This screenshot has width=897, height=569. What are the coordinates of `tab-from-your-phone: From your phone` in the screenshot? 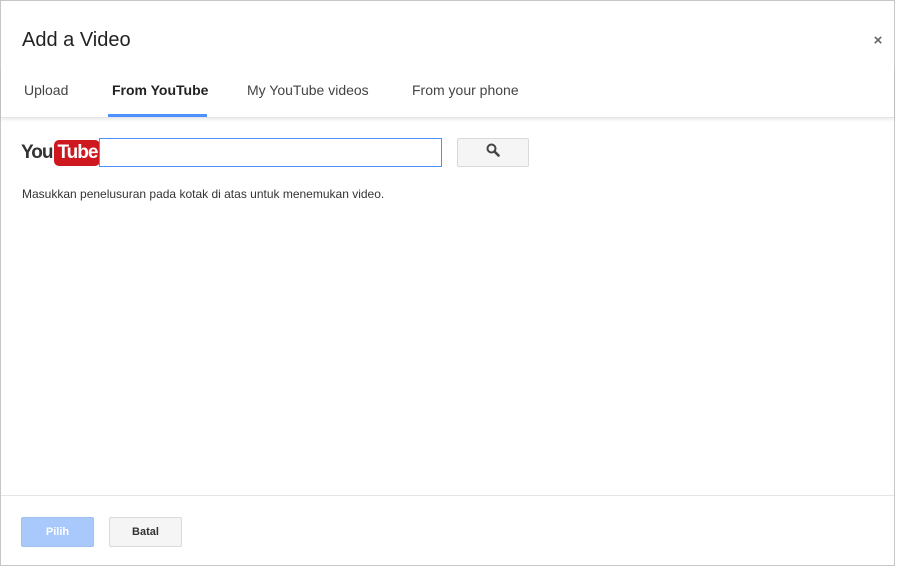 It's located at (465, 90).